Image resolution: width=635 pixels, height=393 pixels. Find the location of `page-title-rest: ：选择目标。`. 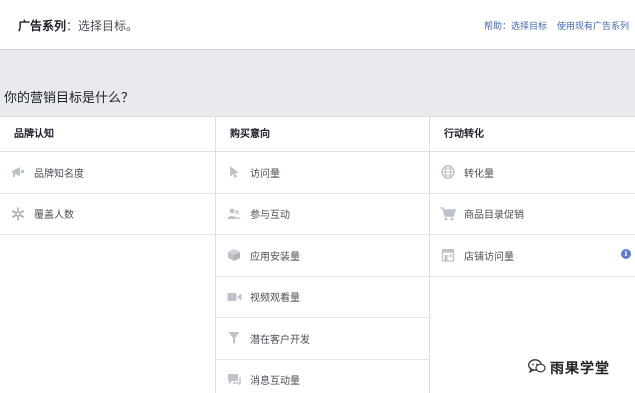

page-title-rest: ：选择目标。 is located at coordinates (102, 26).